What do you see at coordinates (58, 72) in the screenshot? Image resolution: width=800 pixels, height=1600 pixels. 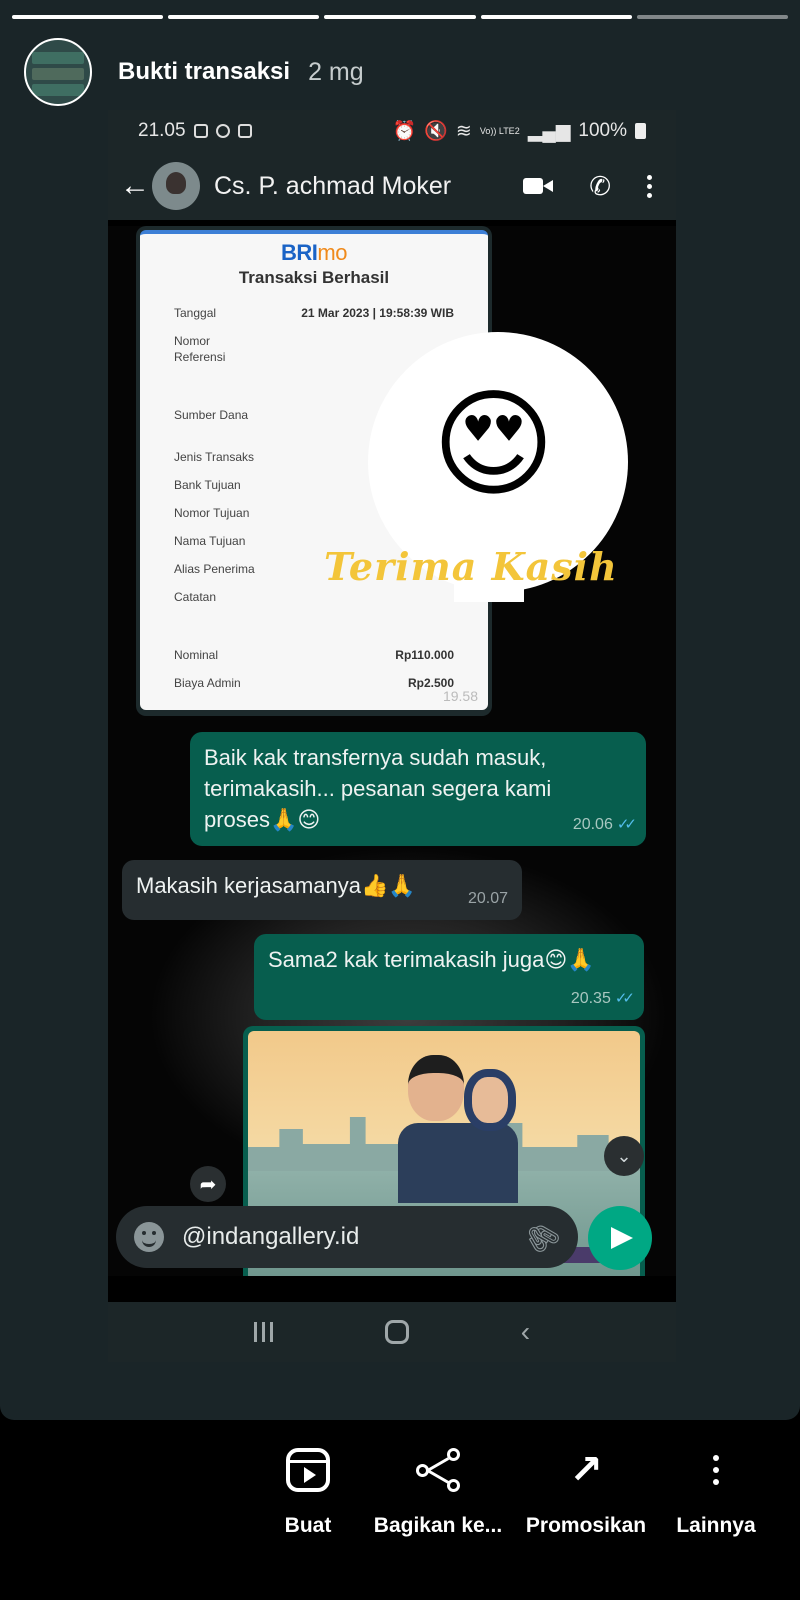 I see `story-avatar` at bounding box center [58, 72].